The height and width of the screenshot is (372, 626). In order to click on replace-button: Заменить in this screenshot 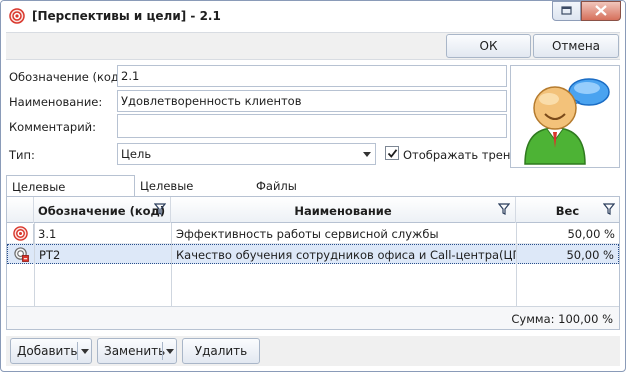, I will do `click(137, 351)`.